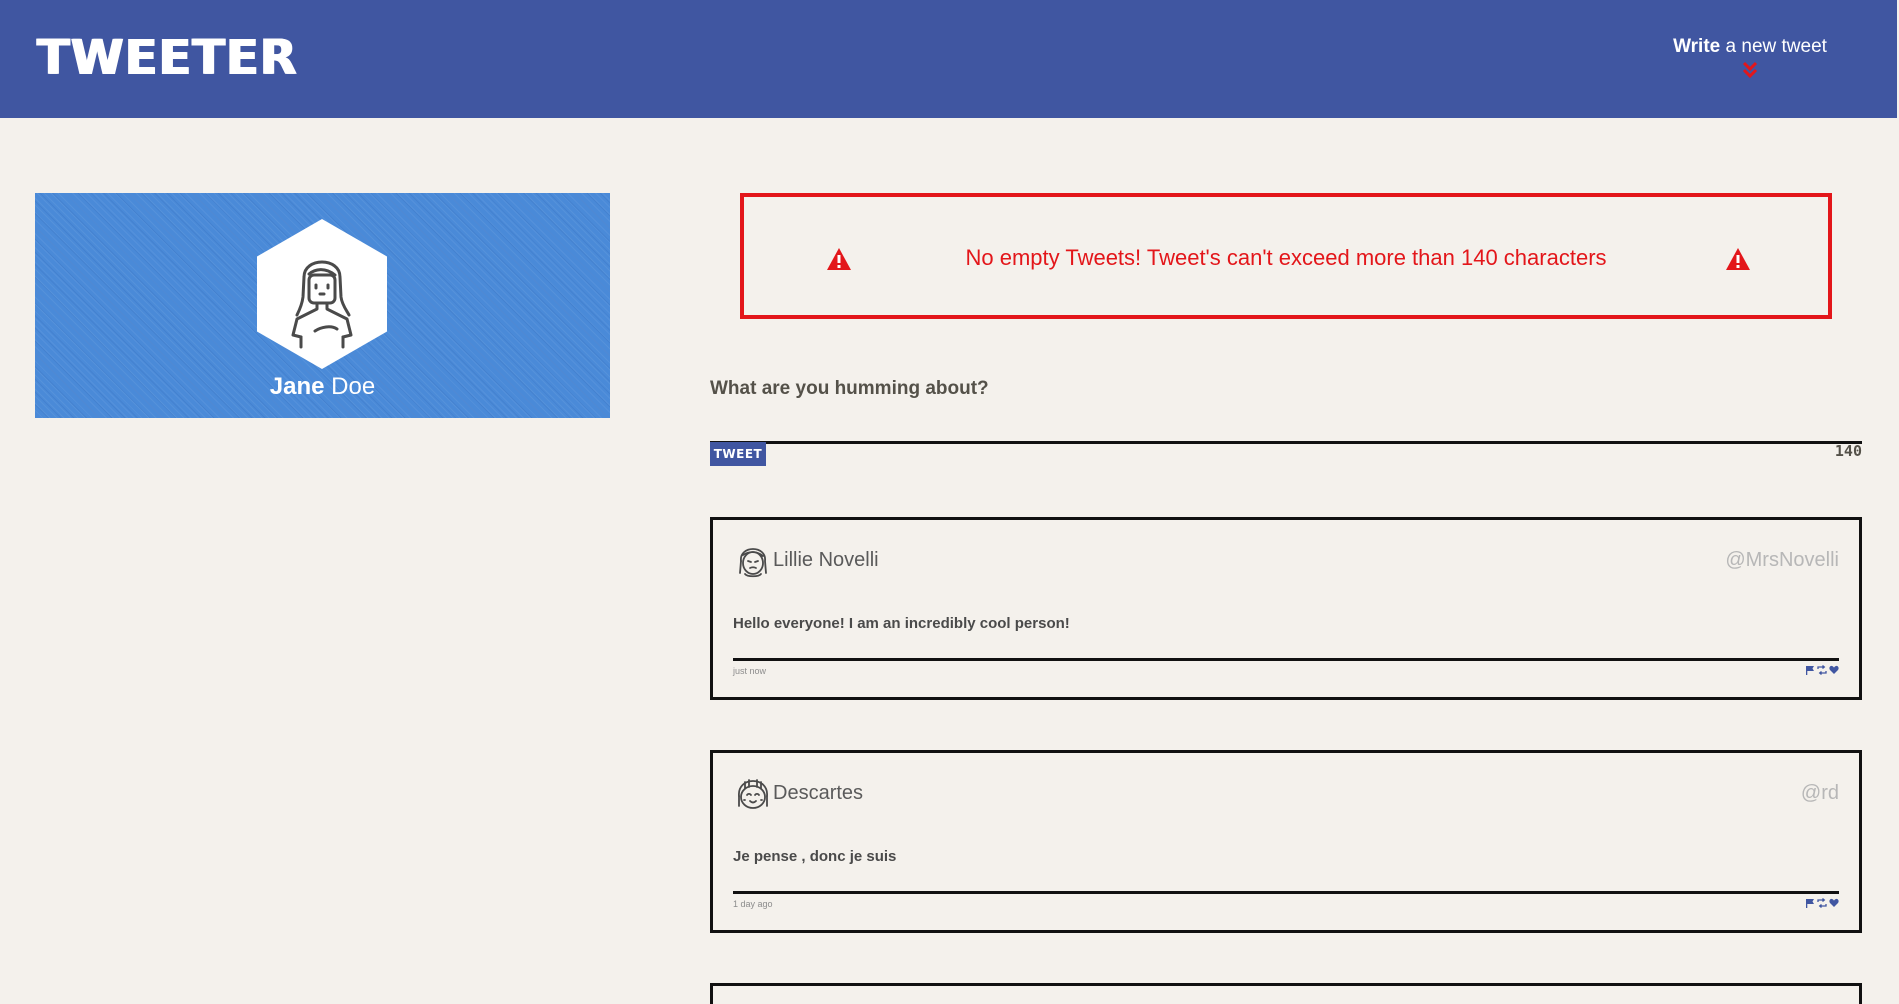  Describe the element at coordinates (1773, 46) in the screenshot. I see `write-label-rest: a new tweet` at that location.